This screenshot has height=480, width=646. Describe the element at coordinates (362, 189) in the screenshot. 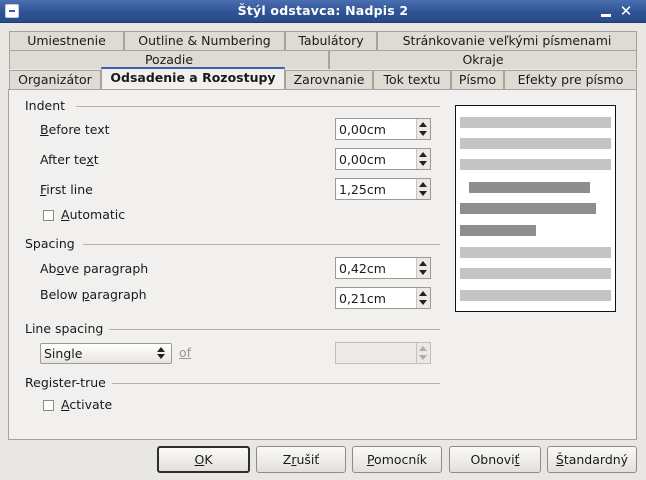

I see `first-line-value: 1,25cm` at that location.